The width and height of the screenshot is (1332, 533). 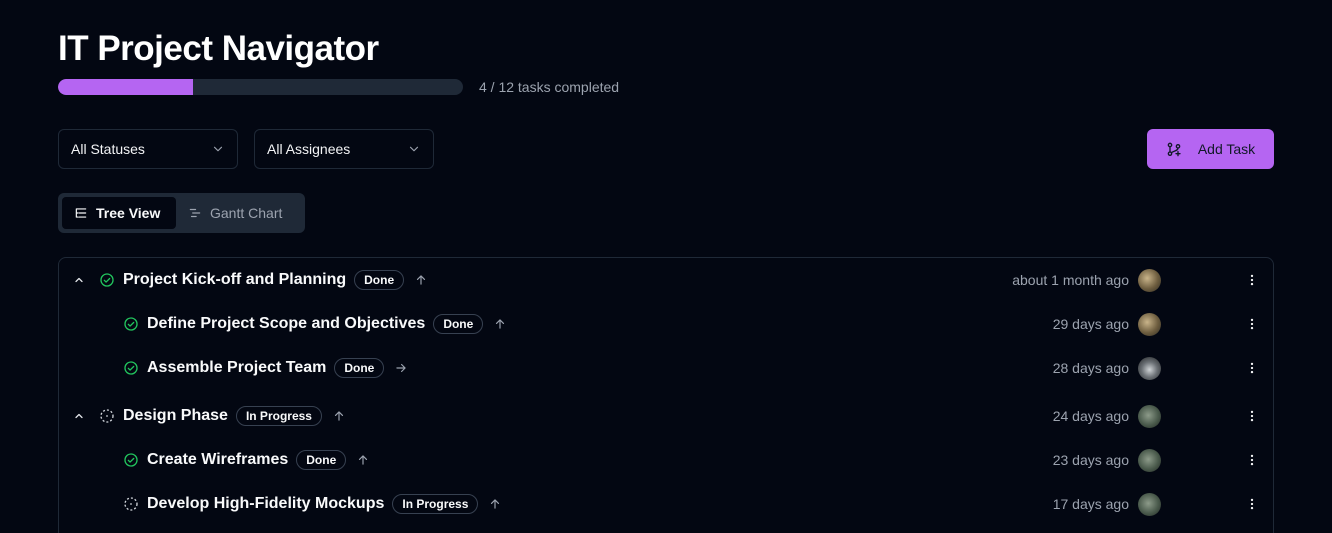 What do you see at coordinates (1090, 324) in the screenshot?
I see `task-updated-time: 29 days ago` at bounding box center [1090, 324].